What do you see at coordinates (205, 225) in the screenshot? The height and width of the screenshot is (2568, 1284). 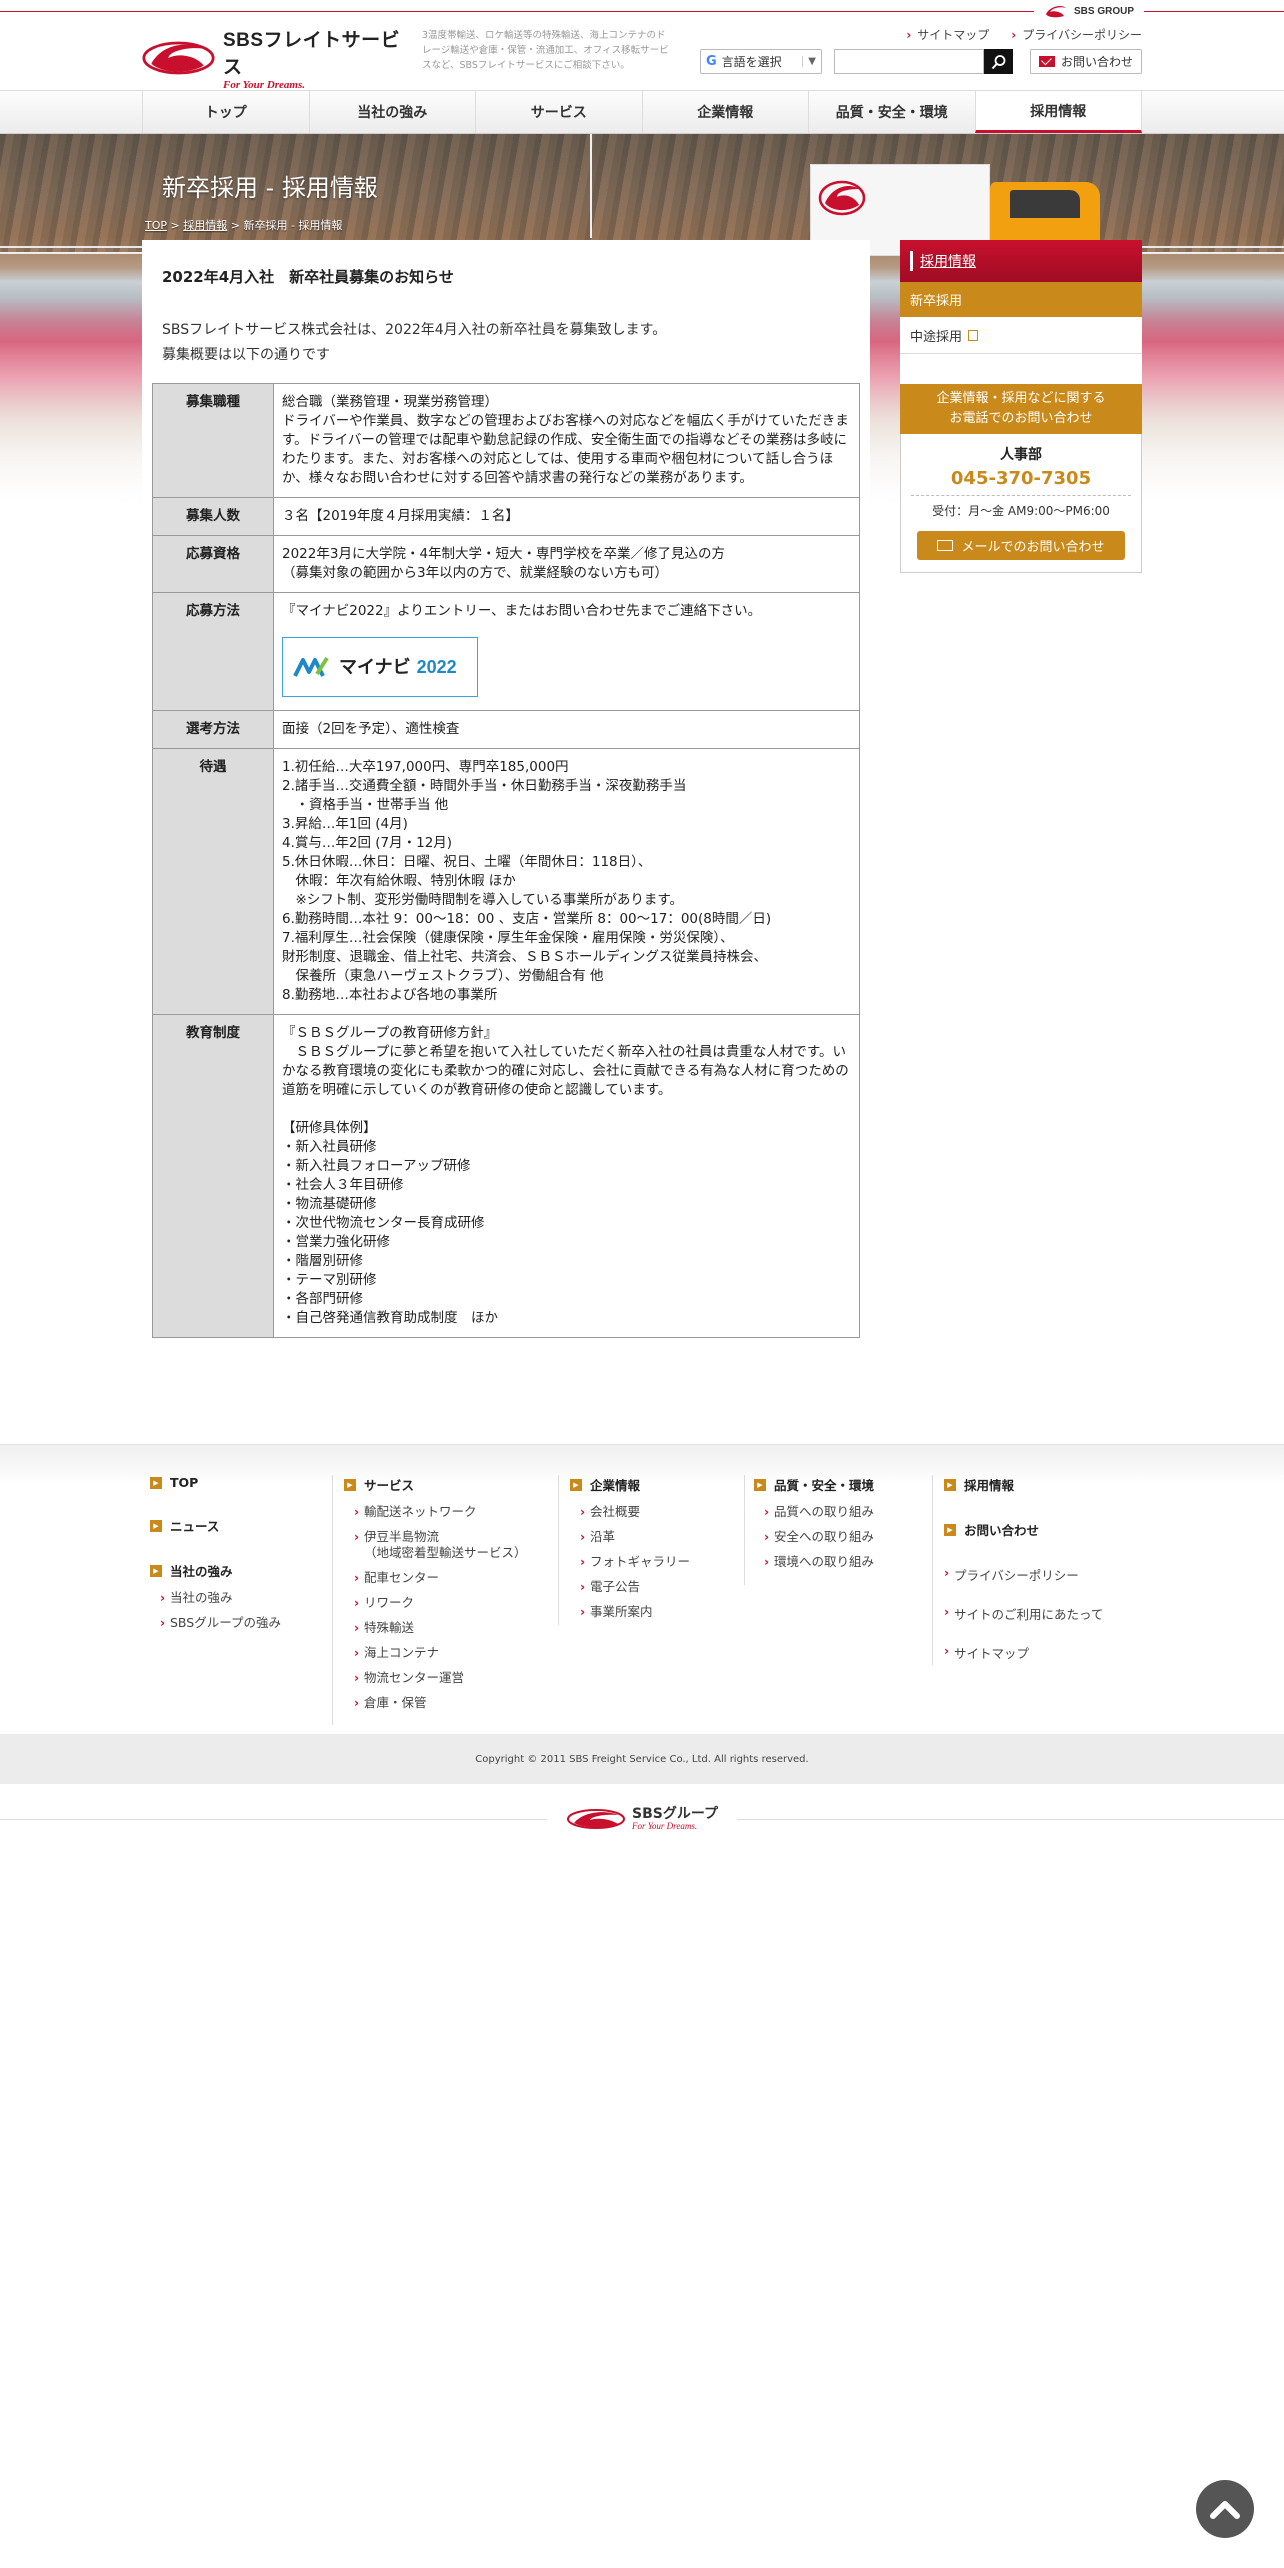 I see `breadcrumb-recruit-link: 採用情報` at bounding box center [205, 225].